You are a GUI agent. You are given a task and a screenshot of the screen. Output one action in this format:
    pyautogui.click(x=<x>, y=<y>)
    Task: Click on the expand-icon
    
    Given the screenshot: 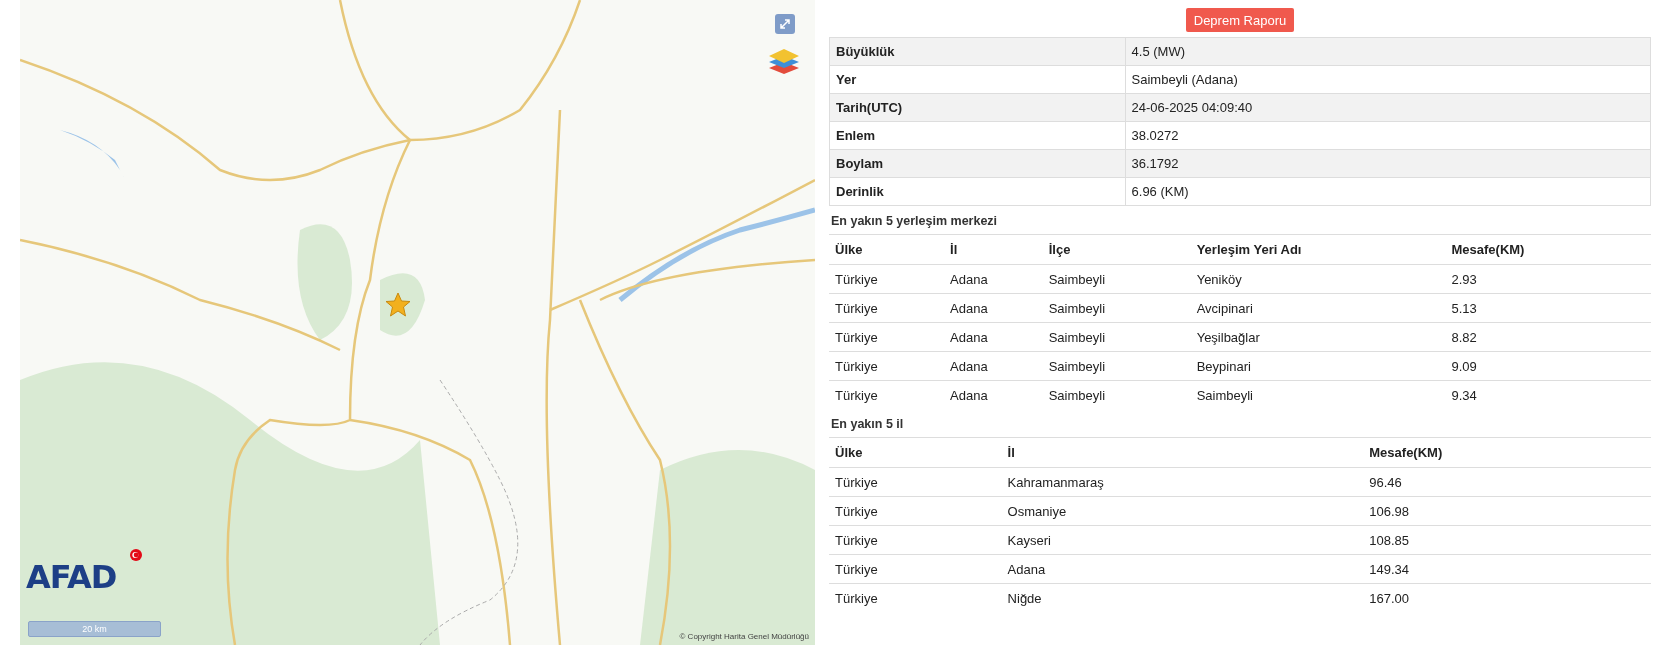 What is the action you would take?
    pyautogui.click(x=785, y=24)
    